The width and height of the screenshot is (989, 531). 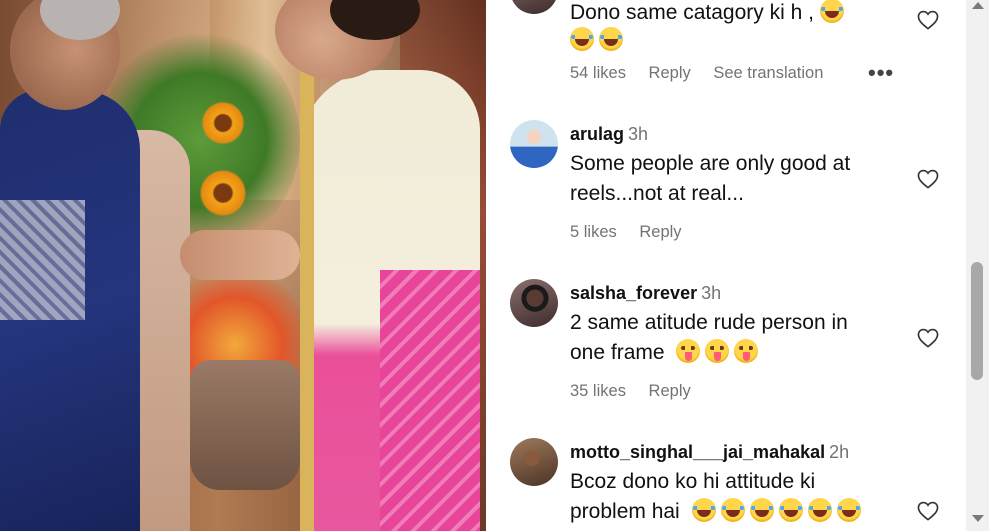 I want to click on username-link: motto_singhal___jai_mahakal, so click(x=697, y=452).